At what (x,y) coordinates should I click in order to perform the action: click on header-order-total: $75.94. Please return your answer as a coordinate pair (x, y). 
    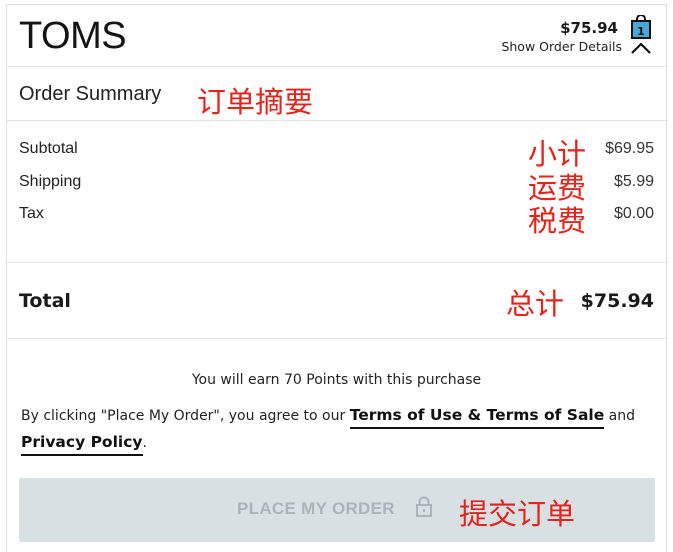
    Looking at the image, I should click on (589, 28).